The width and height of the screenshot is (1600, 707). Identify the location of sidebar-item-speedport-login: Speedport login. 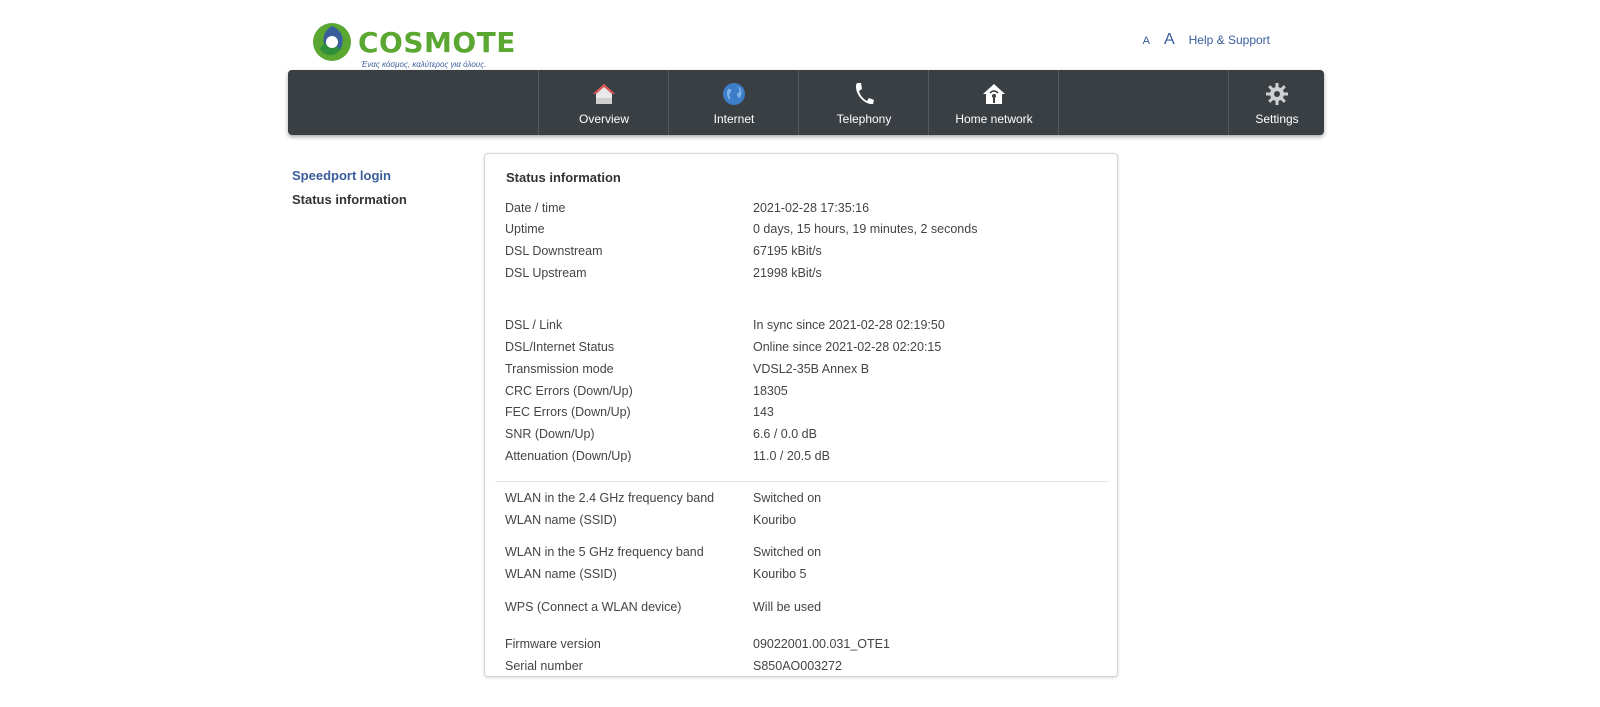
(349, 175).